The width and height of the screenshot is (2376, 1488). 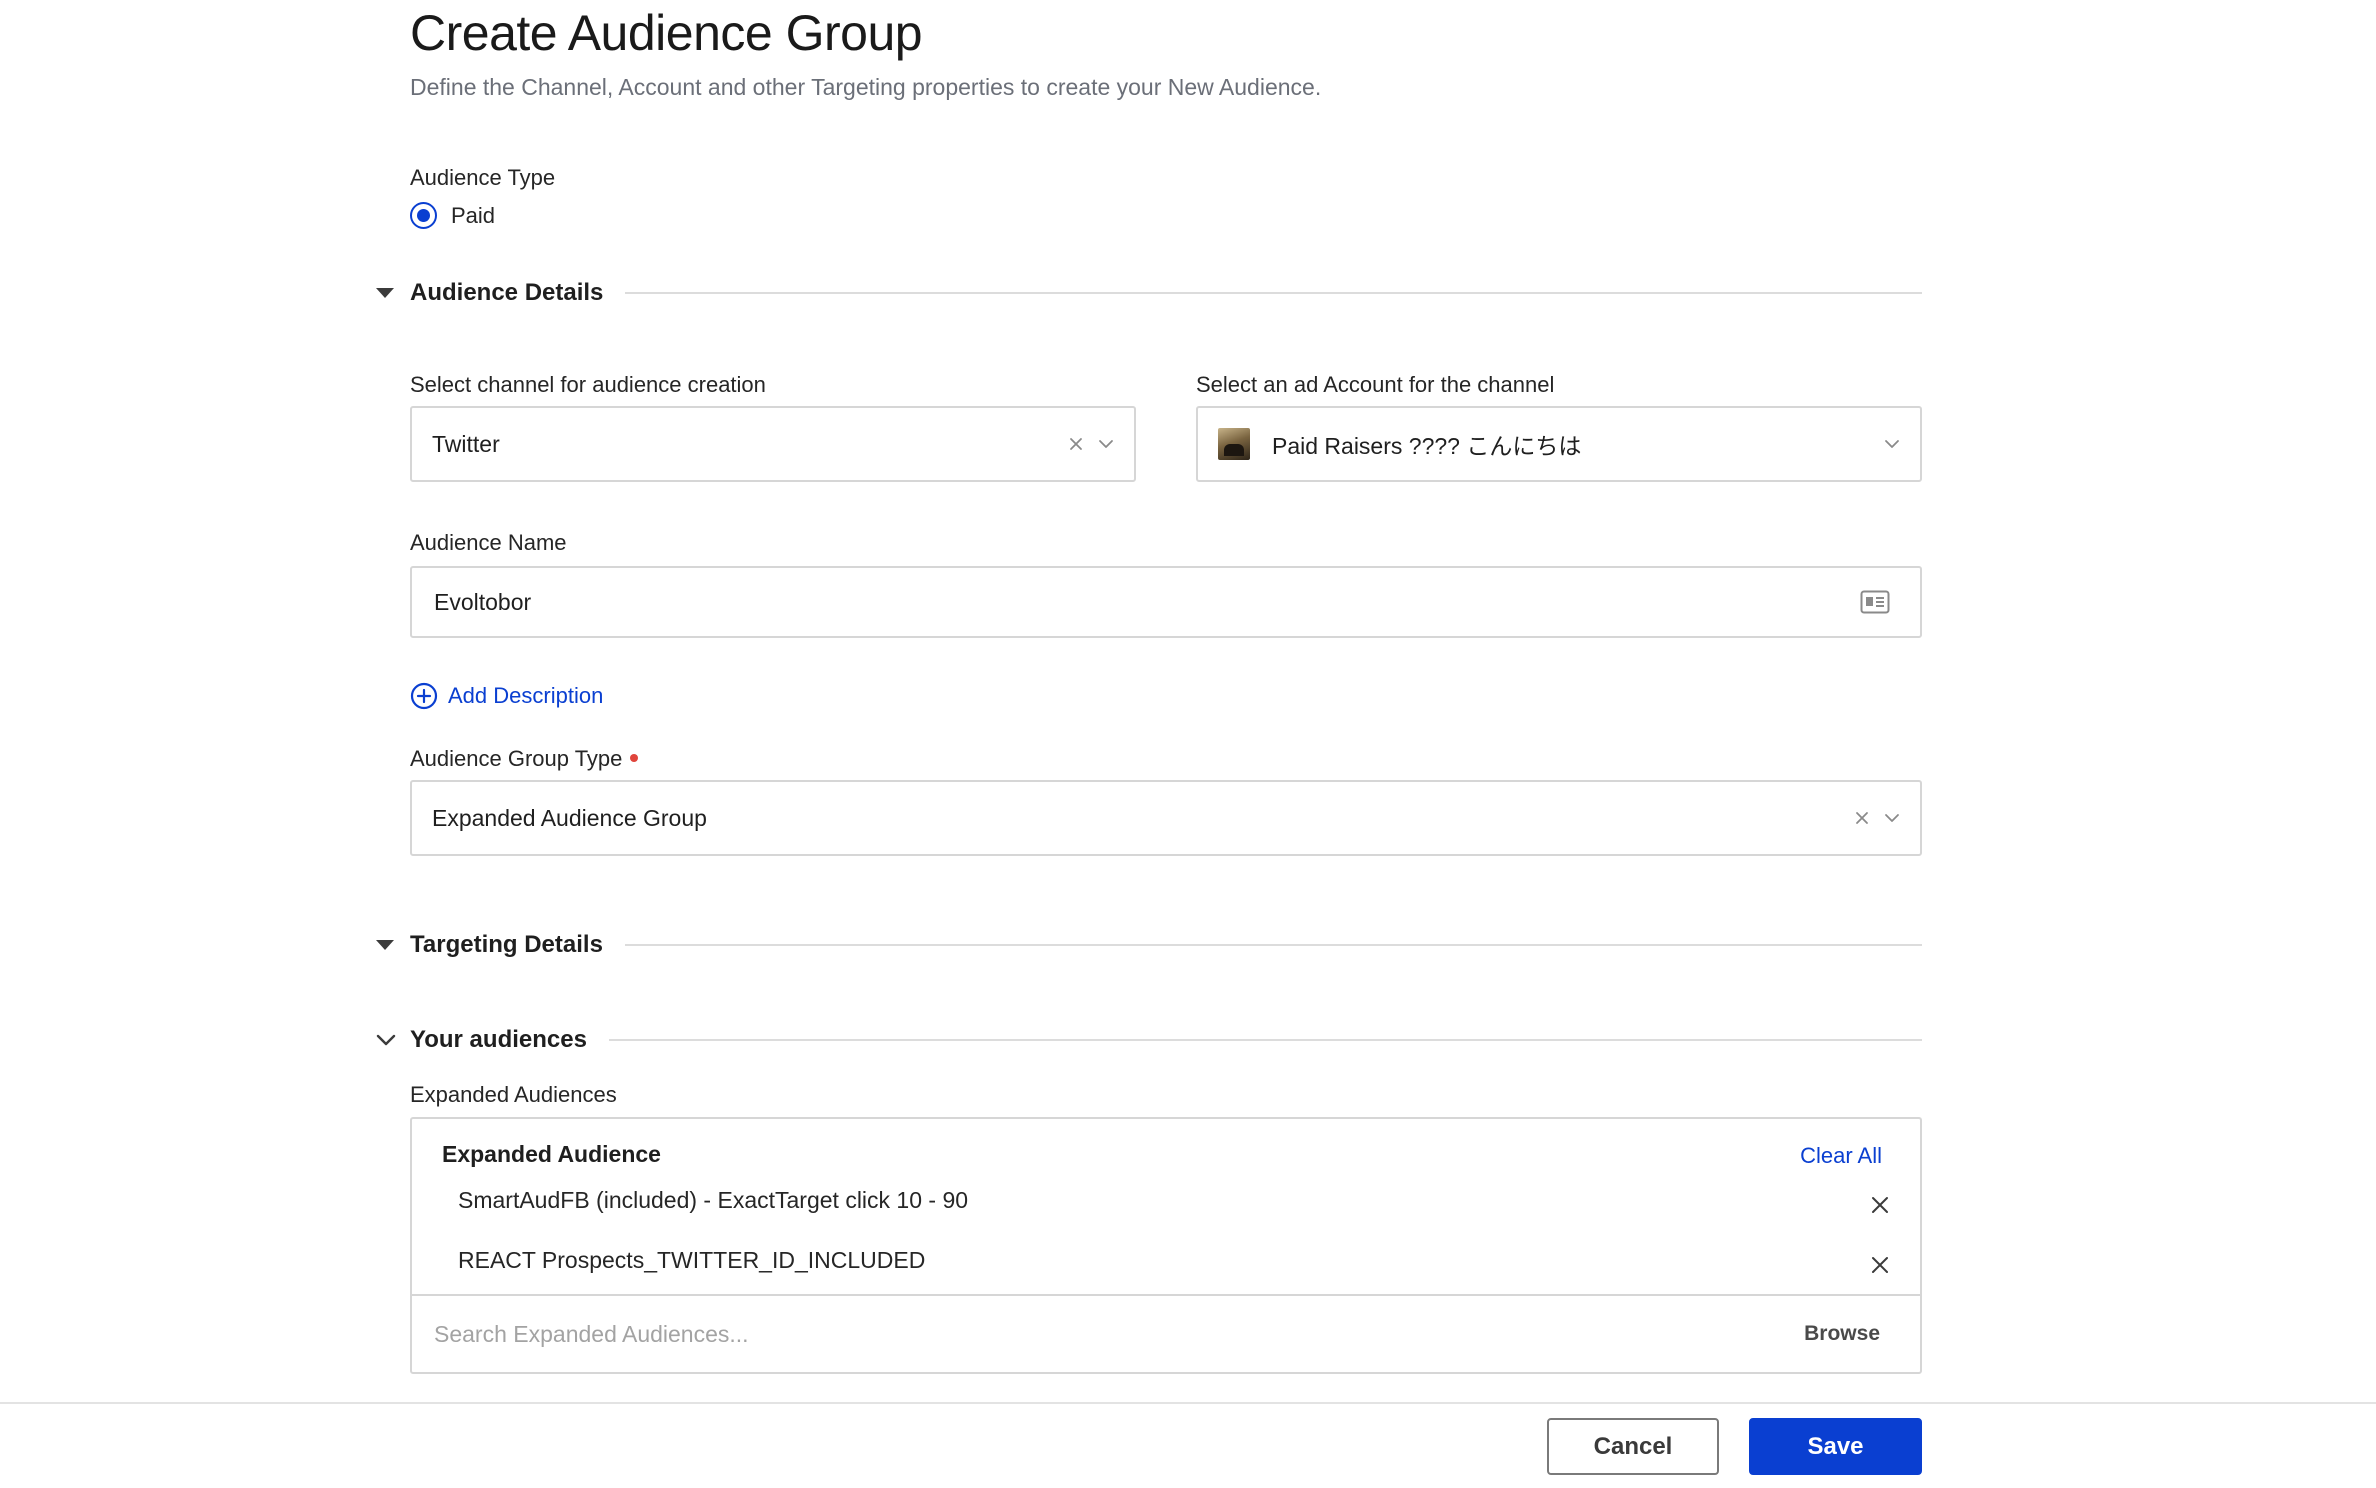 I want to click on audience-type-paid-radio: Paid, so click(x=452, y=215).